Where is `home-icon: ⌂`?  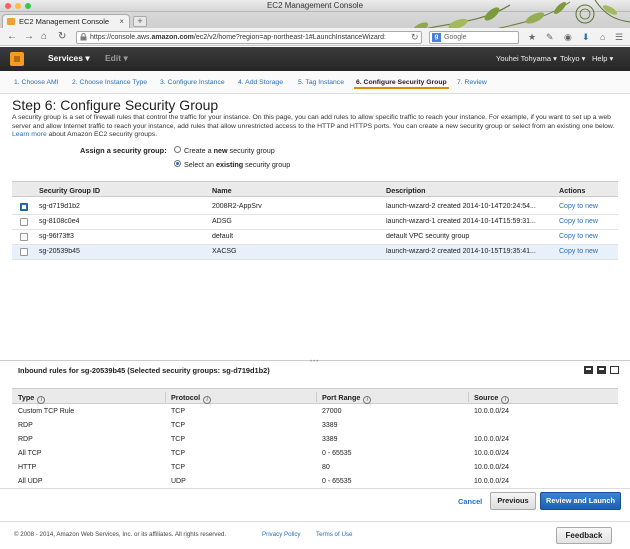 home-icon: ⌂ is located at coordinates (44, 36).